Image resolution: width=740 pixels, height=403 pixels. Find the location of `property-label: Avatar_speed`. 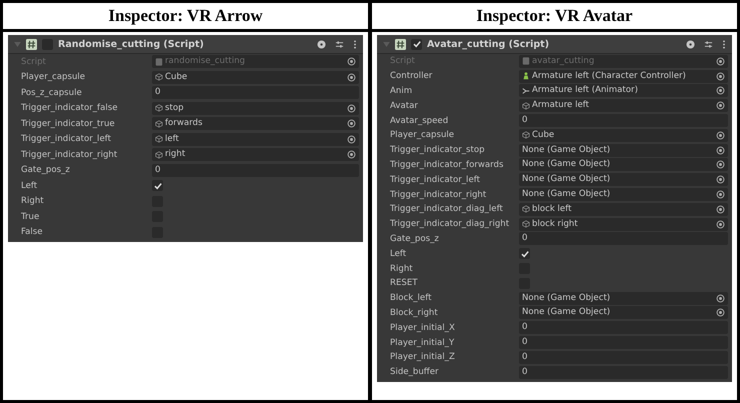

property-label: Avatar_speed is located at coordinates (420, 121).